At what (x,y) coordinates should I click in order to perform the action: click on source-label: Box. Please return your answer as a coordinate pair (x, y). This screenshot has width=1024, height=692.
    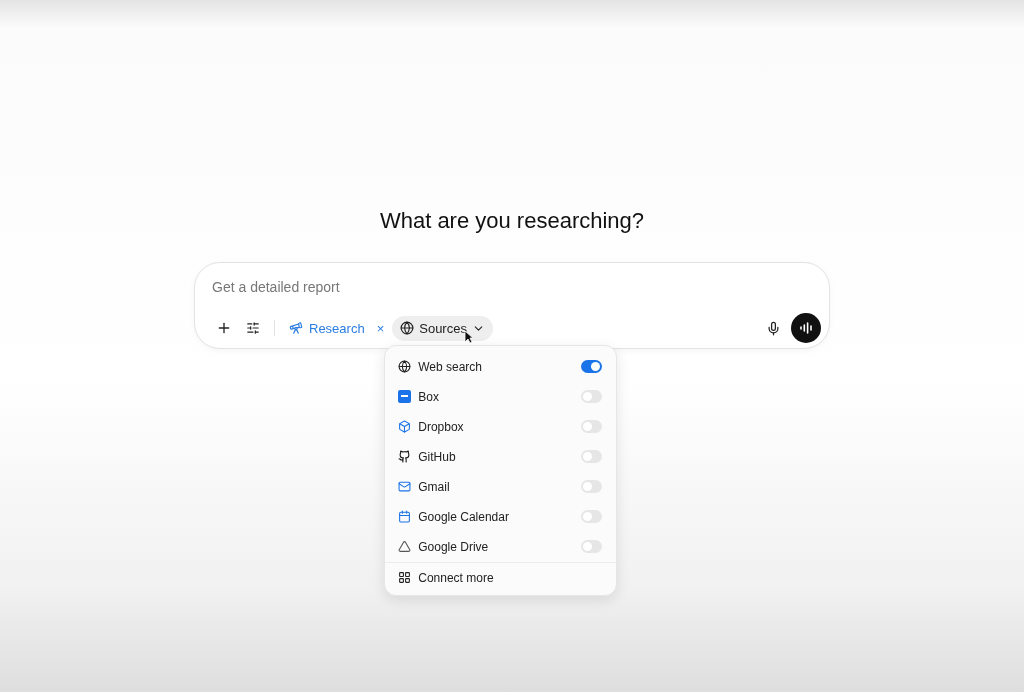
    Looking at the image, I should click on (429, 396).